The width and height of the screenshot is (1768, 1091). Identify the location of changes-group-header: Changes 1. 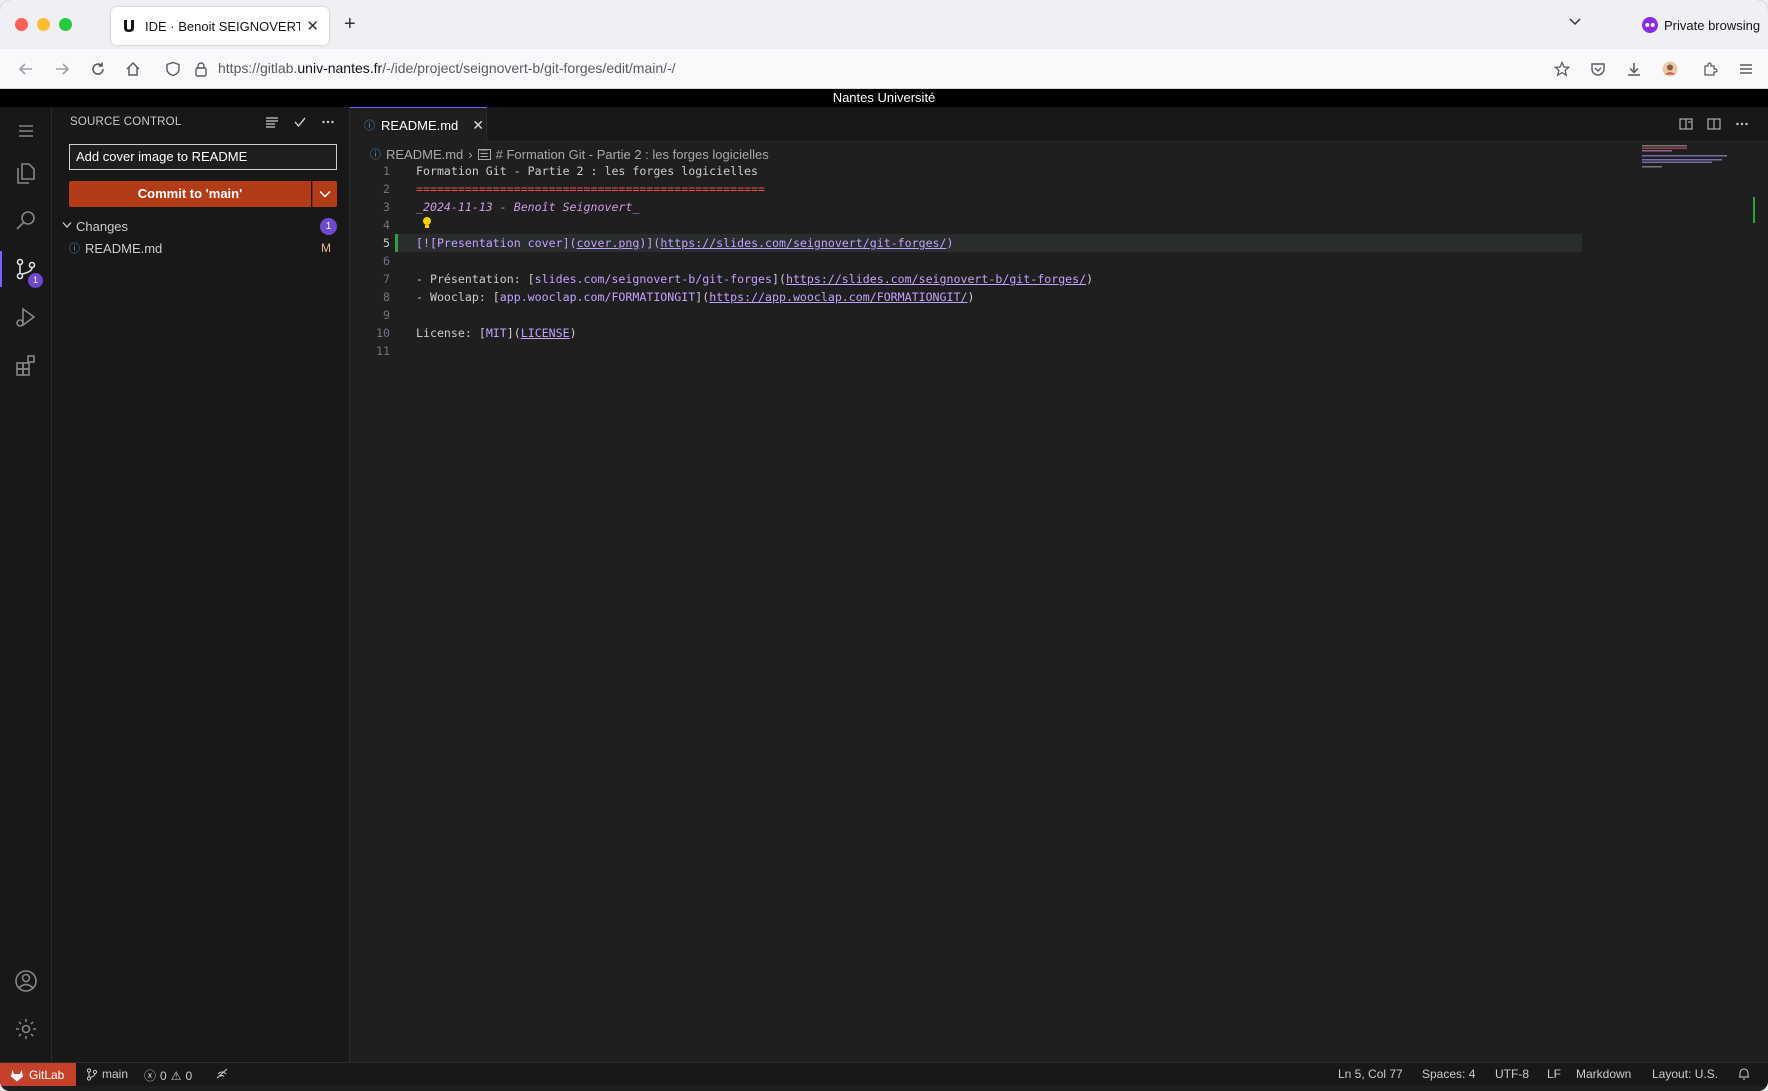
(204, 226).